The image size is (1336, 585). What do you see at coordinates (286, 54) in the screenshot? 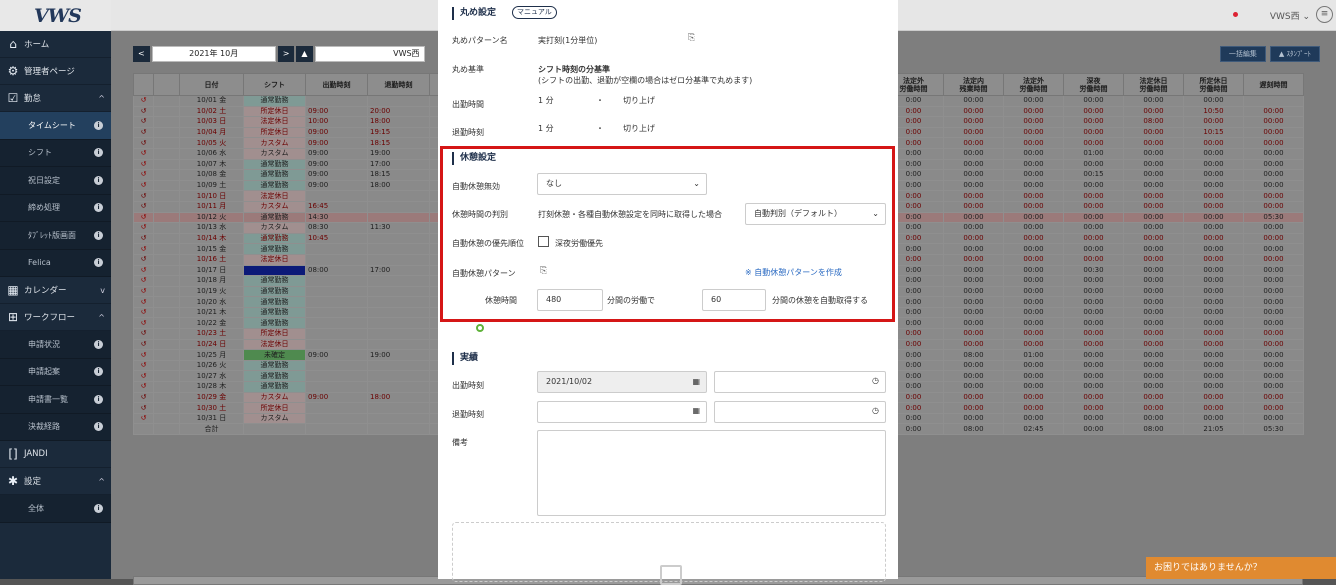
I see `next-month-button: >` at bounding box center [286, 54].